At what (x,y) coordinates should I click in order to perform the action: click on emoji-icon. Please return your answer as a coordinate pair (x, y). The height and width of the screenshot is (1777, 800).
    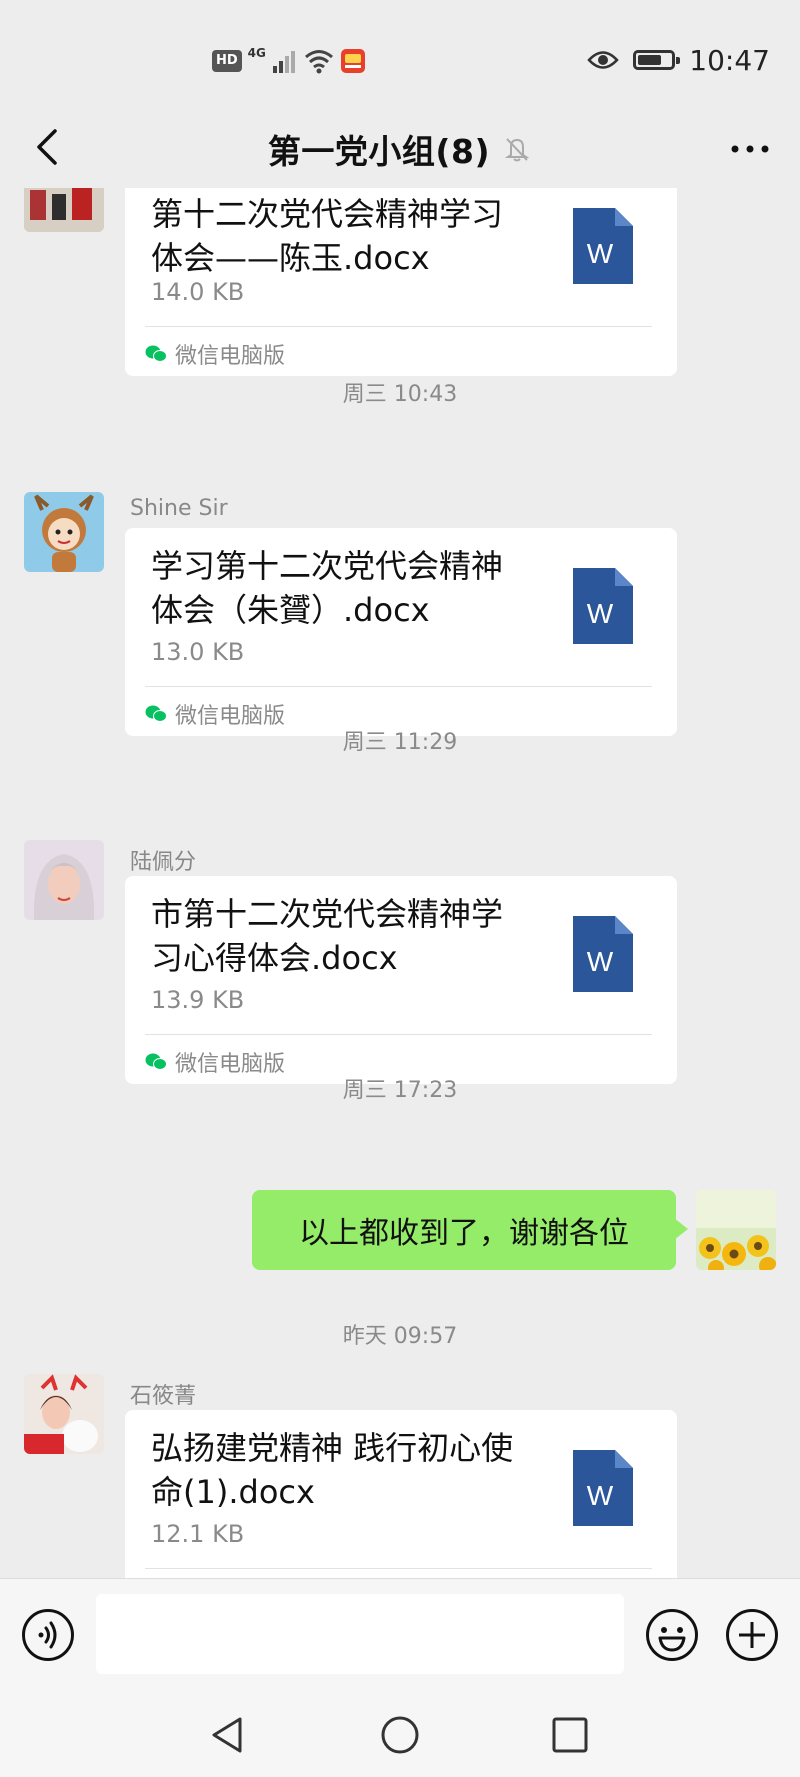
    Looking at the image, I should click on (672, 1635).